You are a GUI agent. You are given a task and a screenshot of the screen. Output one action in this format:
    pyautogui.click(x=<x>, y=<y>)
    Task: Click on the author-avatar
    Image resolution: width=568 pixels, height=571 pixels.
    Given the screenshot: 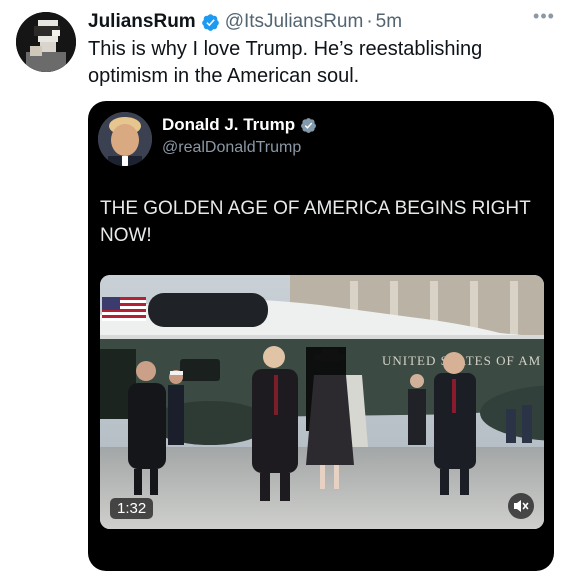 What is the action you would take?
    pyautogui.click(x=46, y=42)
    